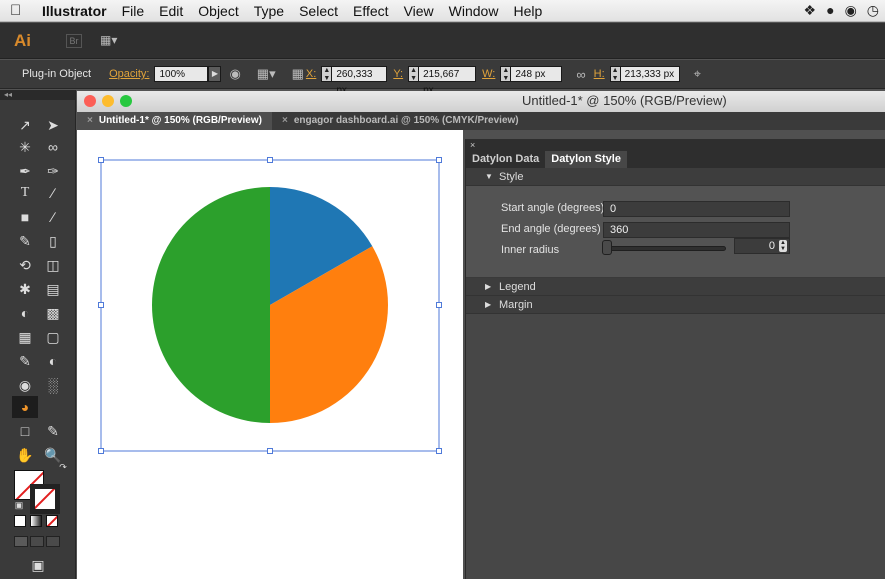  I want to click on swap-fill-stroke-icon: ↷, so click(63, 467).